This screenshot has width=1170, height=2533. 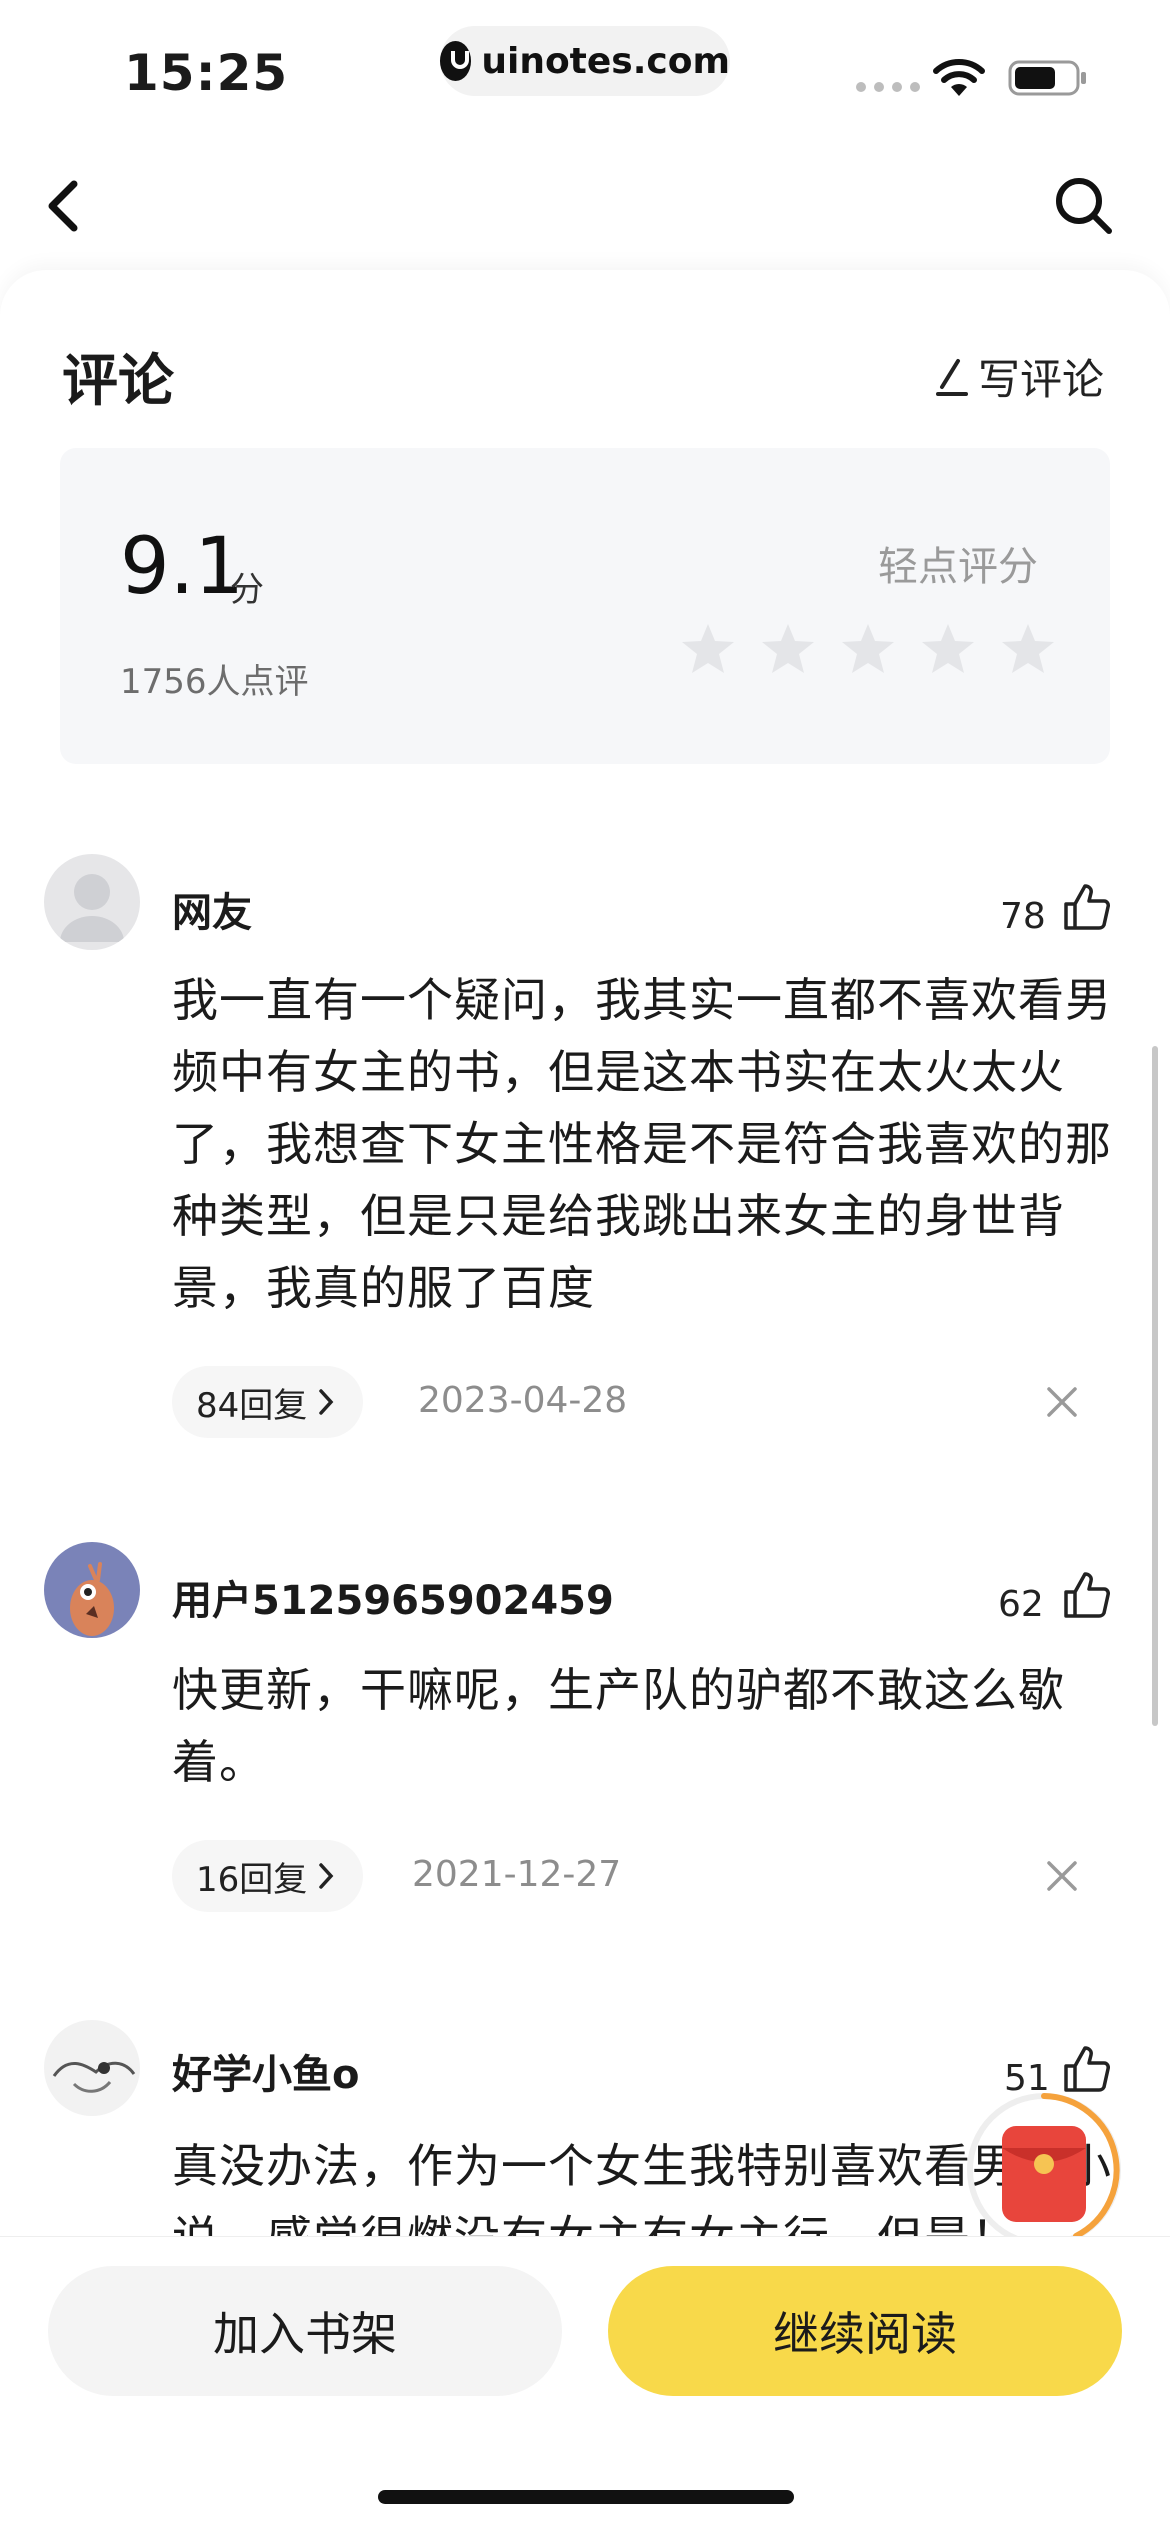 I want to click on replies-label: 84回复, so click(x=252, y=1405).